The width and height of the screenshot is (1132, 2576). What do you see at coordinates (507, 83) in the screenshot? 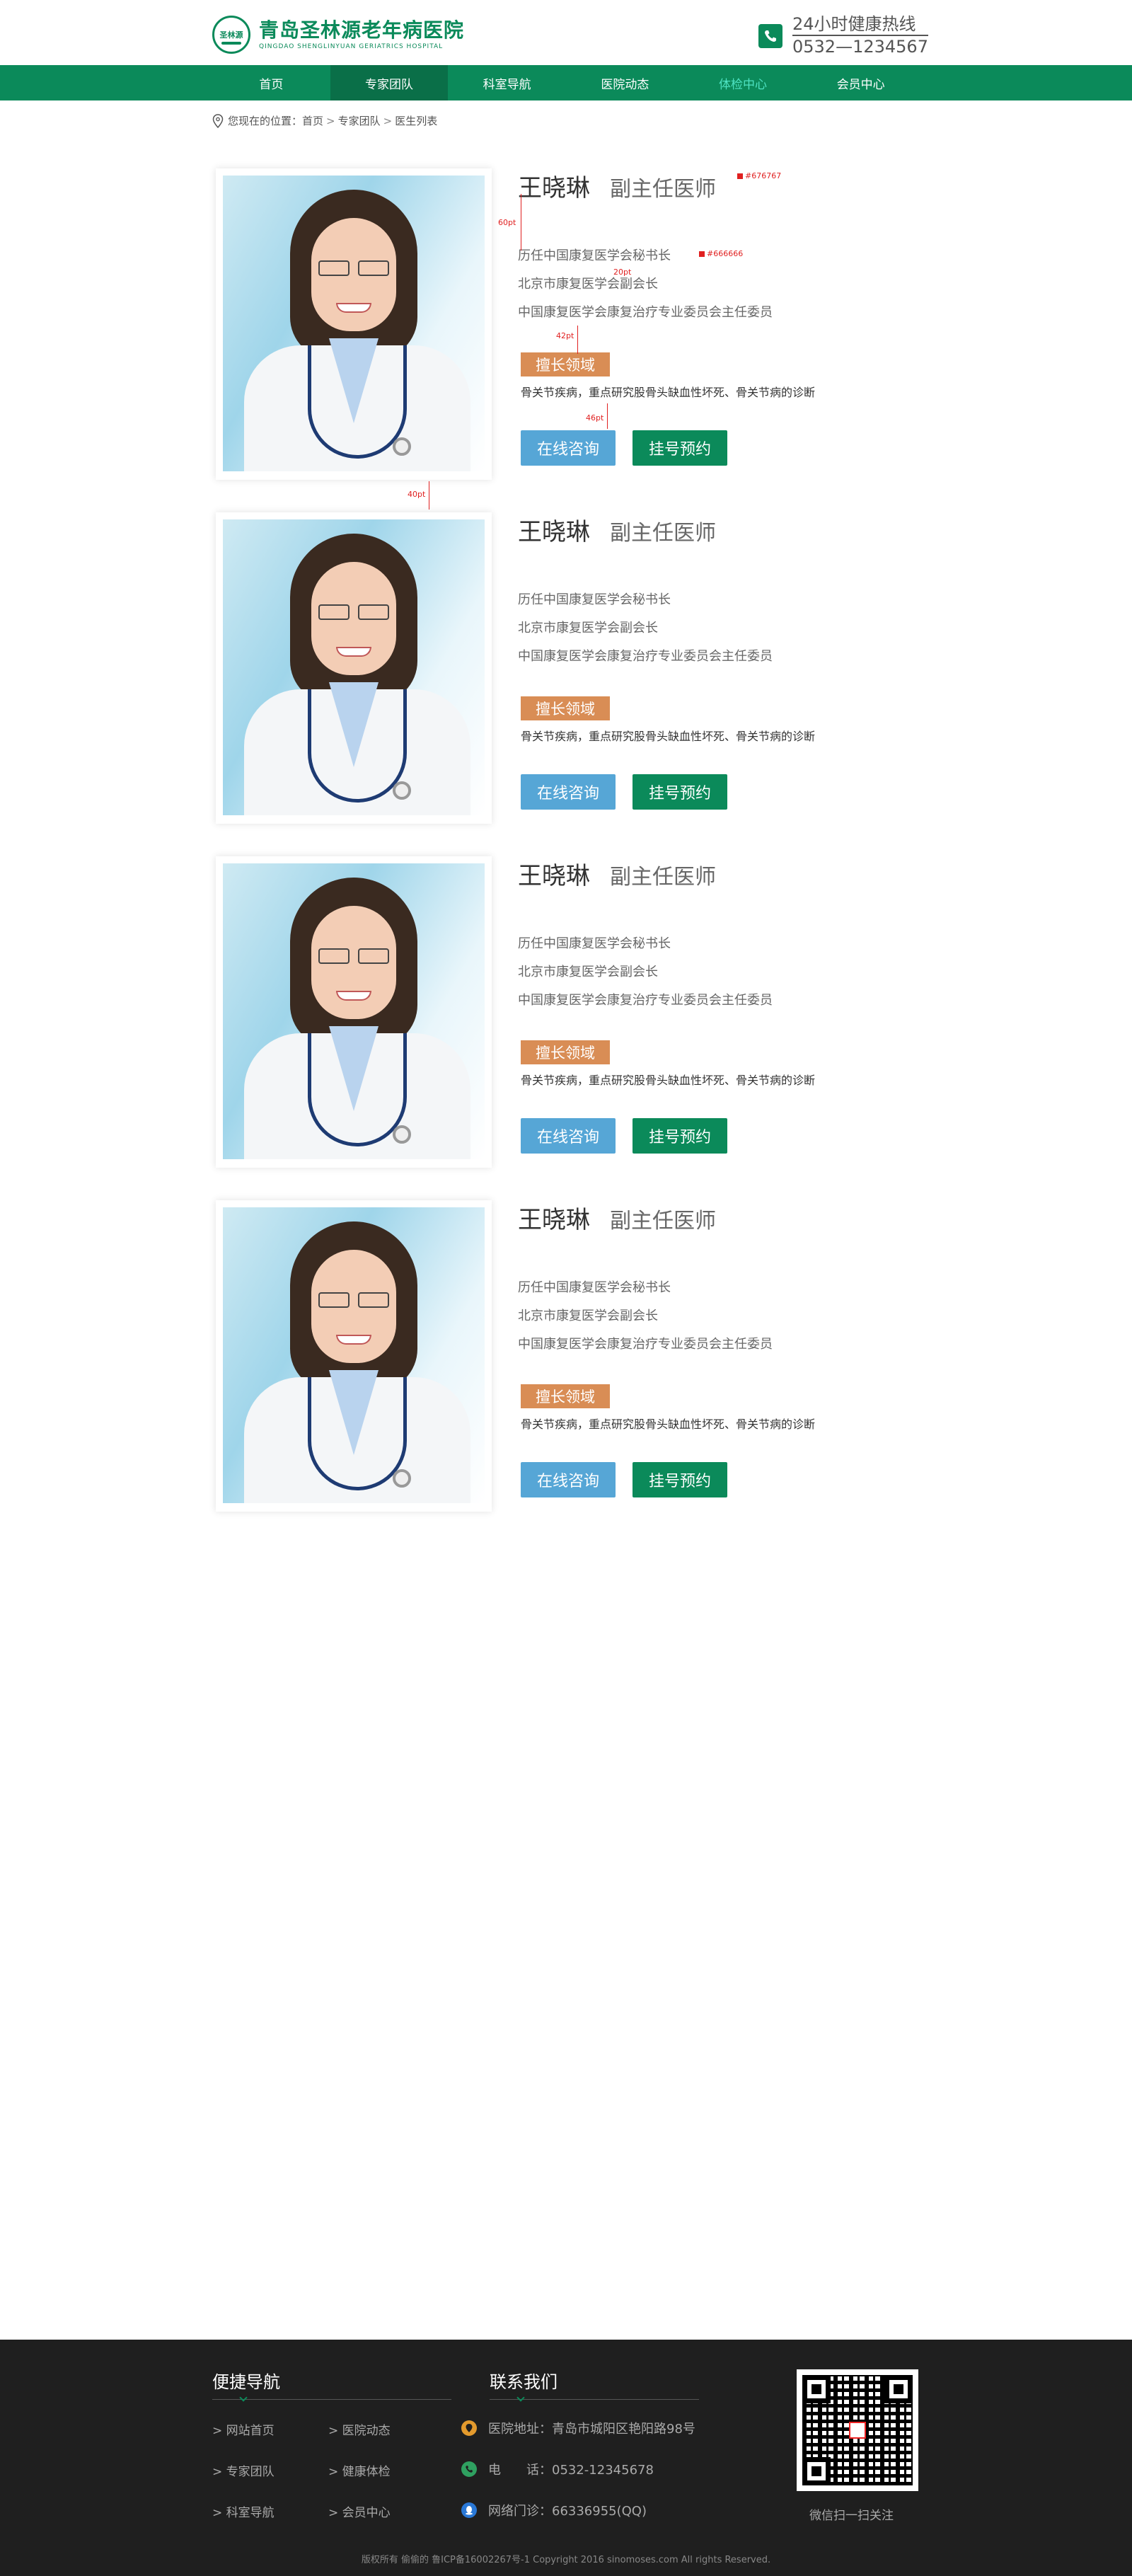
I see `nav-item-departments: 科室导航` at bounding box center [507, 83].